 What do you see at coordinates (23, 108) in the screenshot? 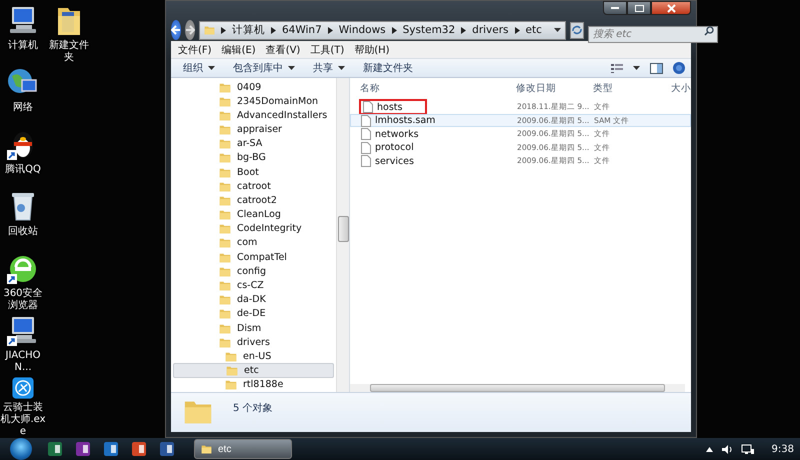
I see `desktop-icon-label: 网络` at bounding box center [23, 108].